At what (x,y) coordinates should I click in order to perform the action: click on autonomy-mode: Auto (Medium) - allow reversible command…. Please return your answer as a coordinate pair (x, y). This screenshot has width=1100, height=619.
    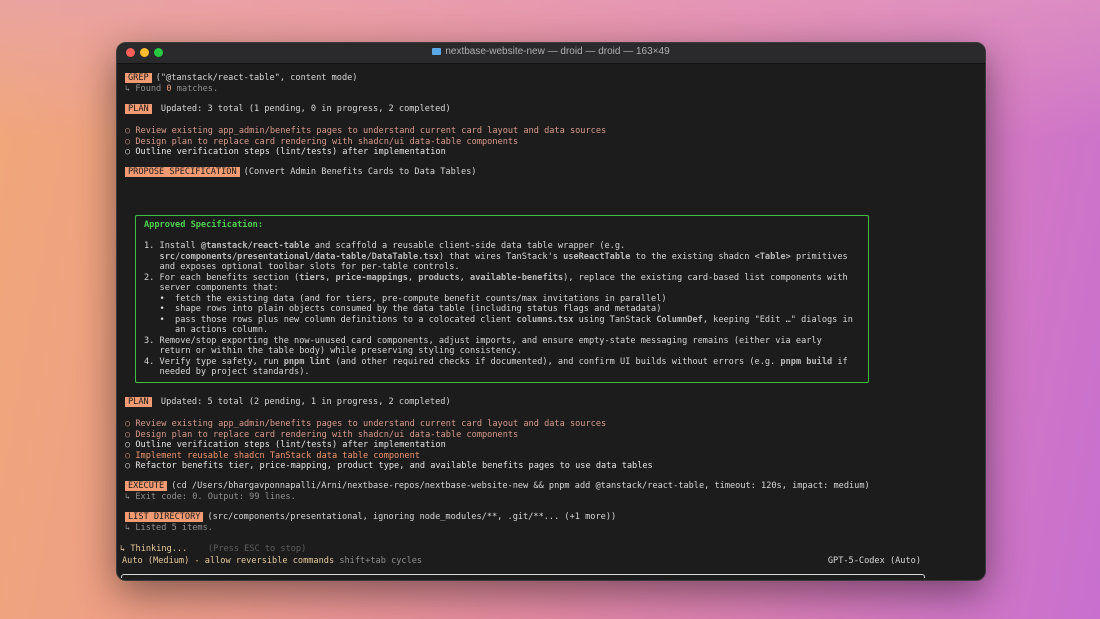
    Looking at the image, I should click on (228, 561).